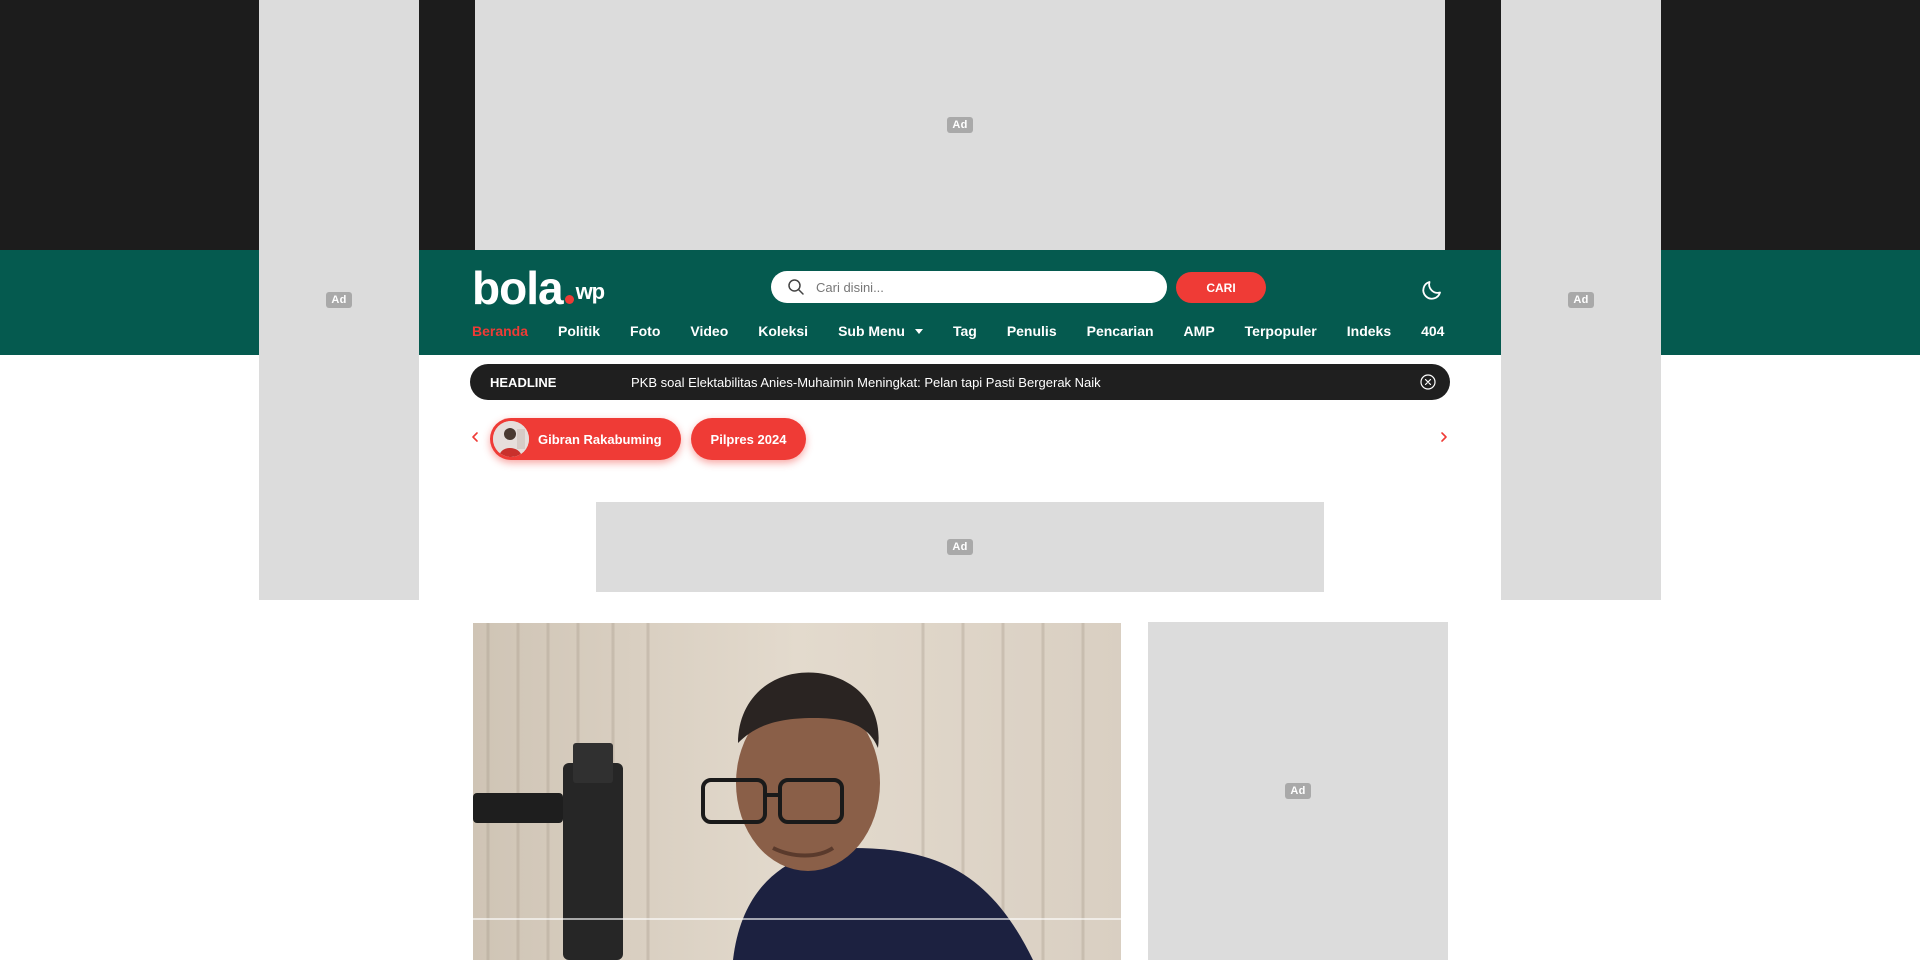  I want to click on nav-item-404: 404, so click(1432, 331).